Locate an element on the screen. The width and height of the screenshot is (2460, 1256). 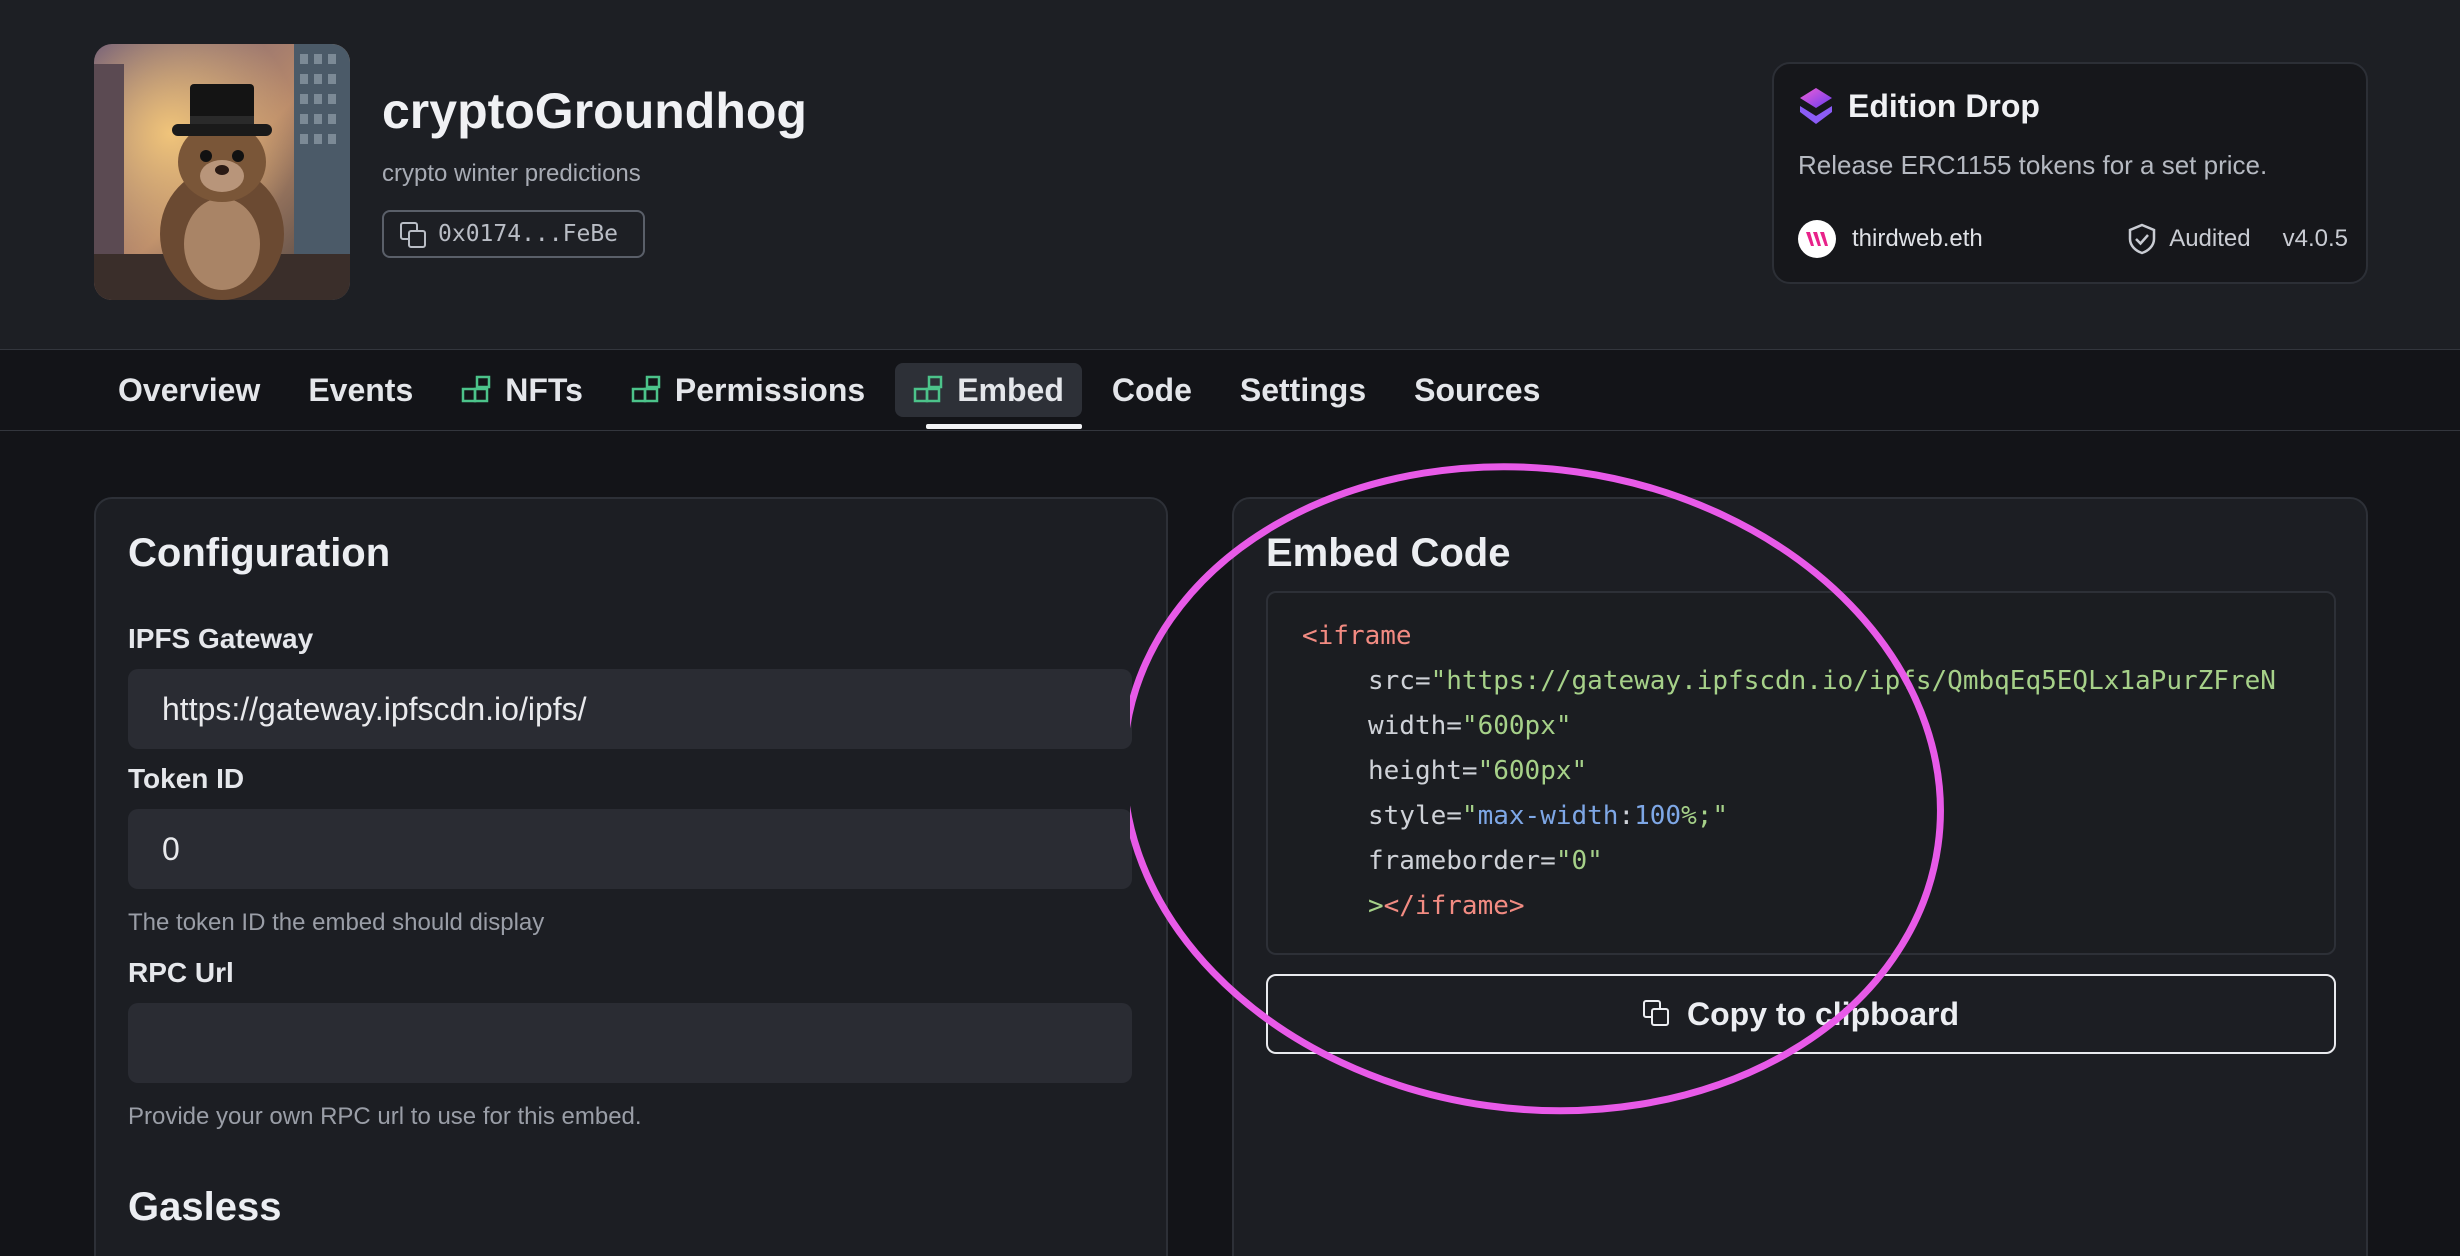
tab-events: Events is located at coordinates (360, 390).